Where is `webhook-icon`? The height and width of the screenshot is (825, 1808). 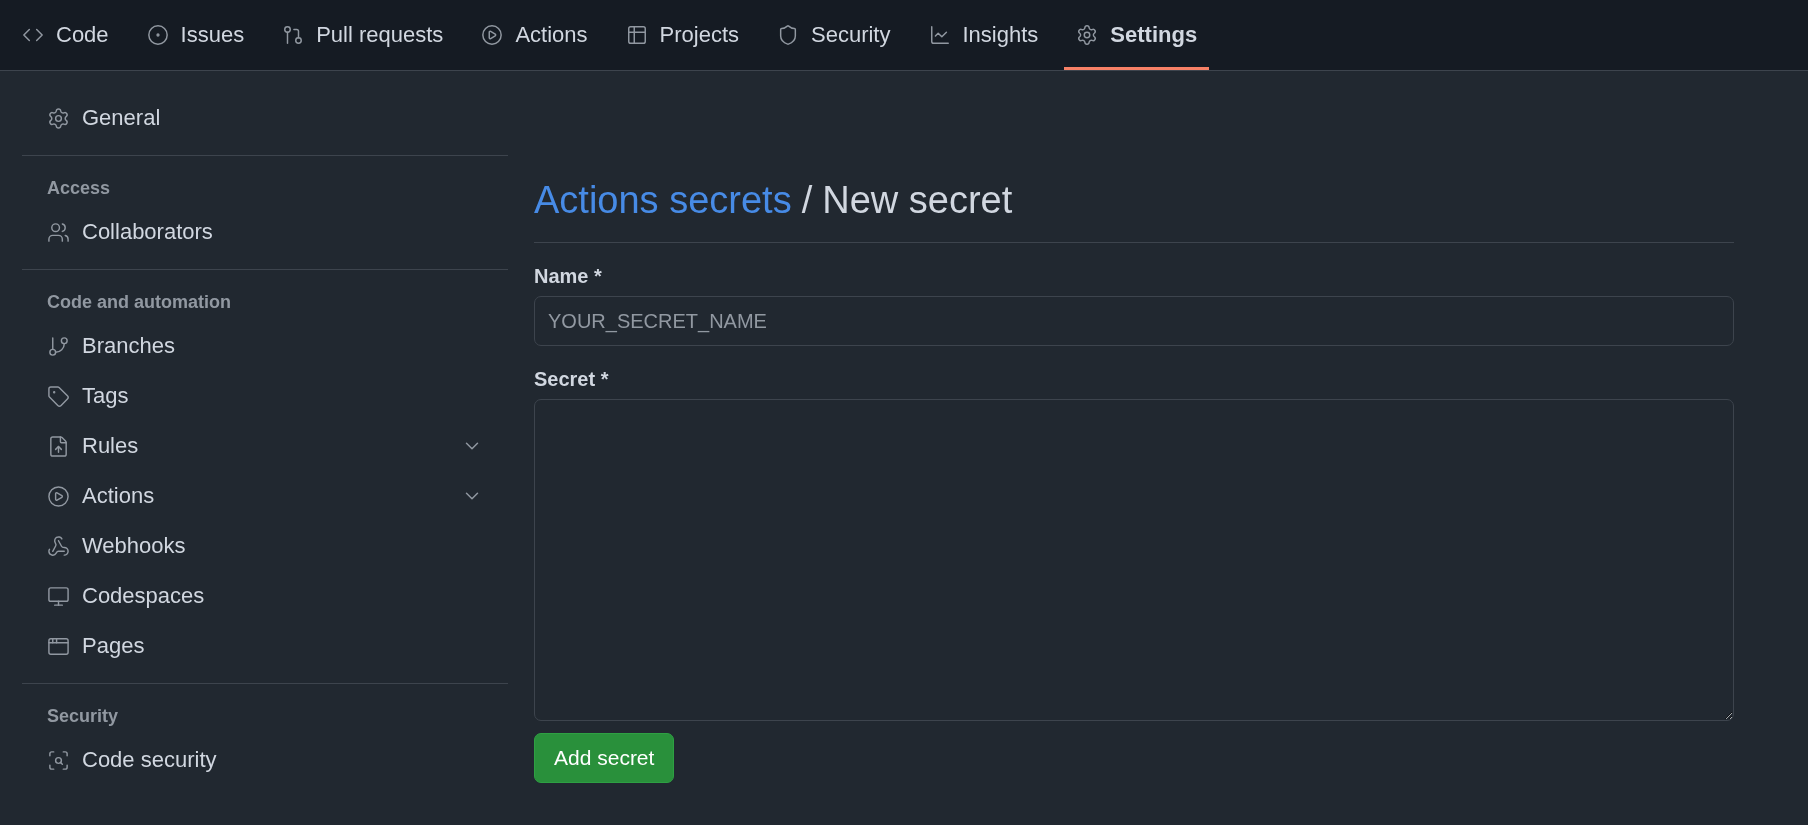 webhook-icon is located at coordinates (58, 546).